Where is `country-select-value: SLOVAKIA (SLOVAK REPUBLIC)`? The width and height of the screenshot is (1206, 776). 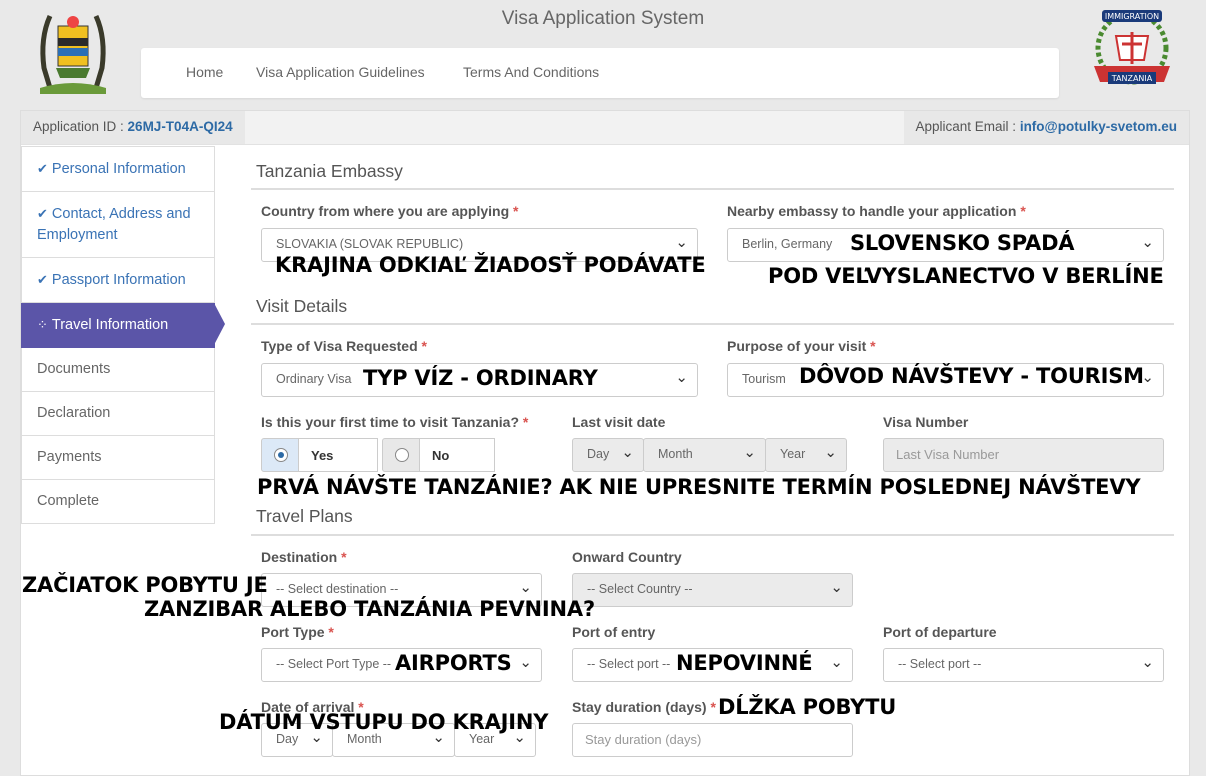 country-select-value: SLOVAKIA (SLOVAK REPUBLIC) is located at coordinates (370, 244).